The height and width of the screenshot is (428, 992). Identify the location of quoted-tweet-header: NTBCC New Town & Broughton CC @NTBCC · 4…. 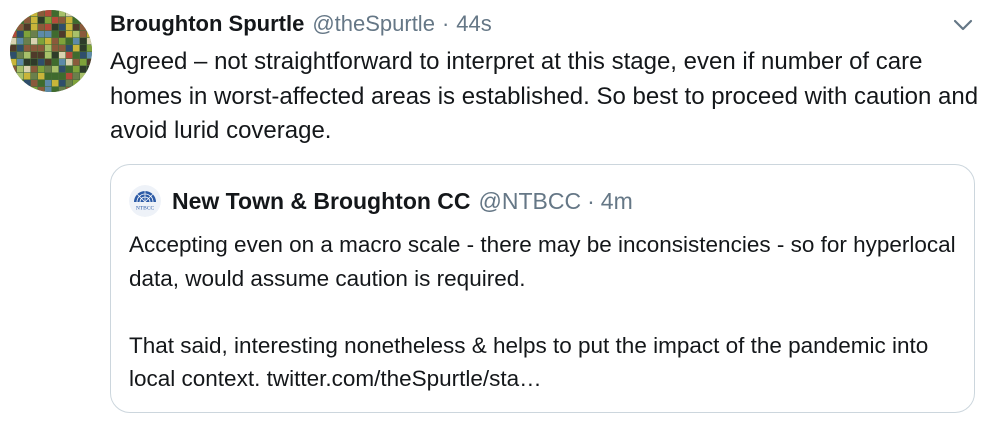
(381, 201).